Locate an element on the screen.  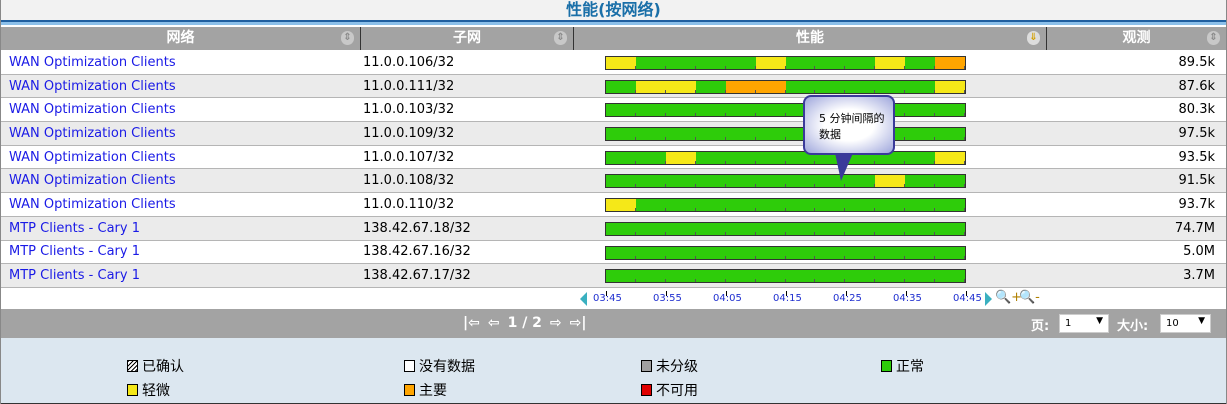
scroll-right-icon is located at coordinates (988, 299).